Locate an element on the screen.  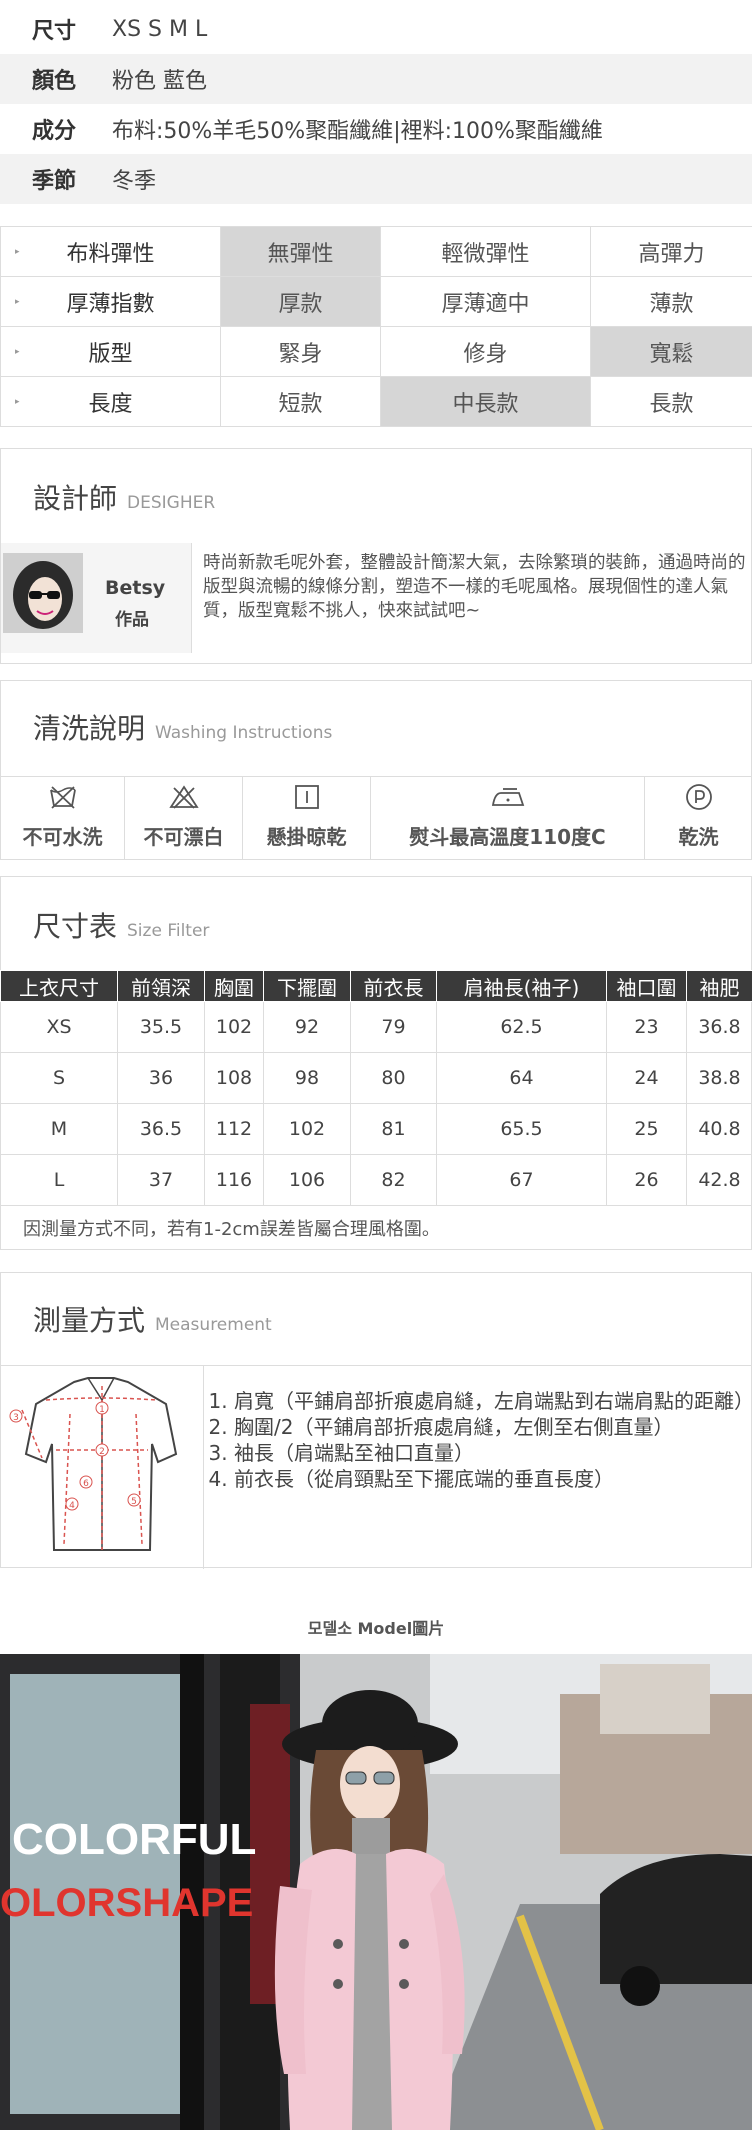
table-row: S 36 108 98 80 64 24 38.8 is located at coordinates (376, 1078).